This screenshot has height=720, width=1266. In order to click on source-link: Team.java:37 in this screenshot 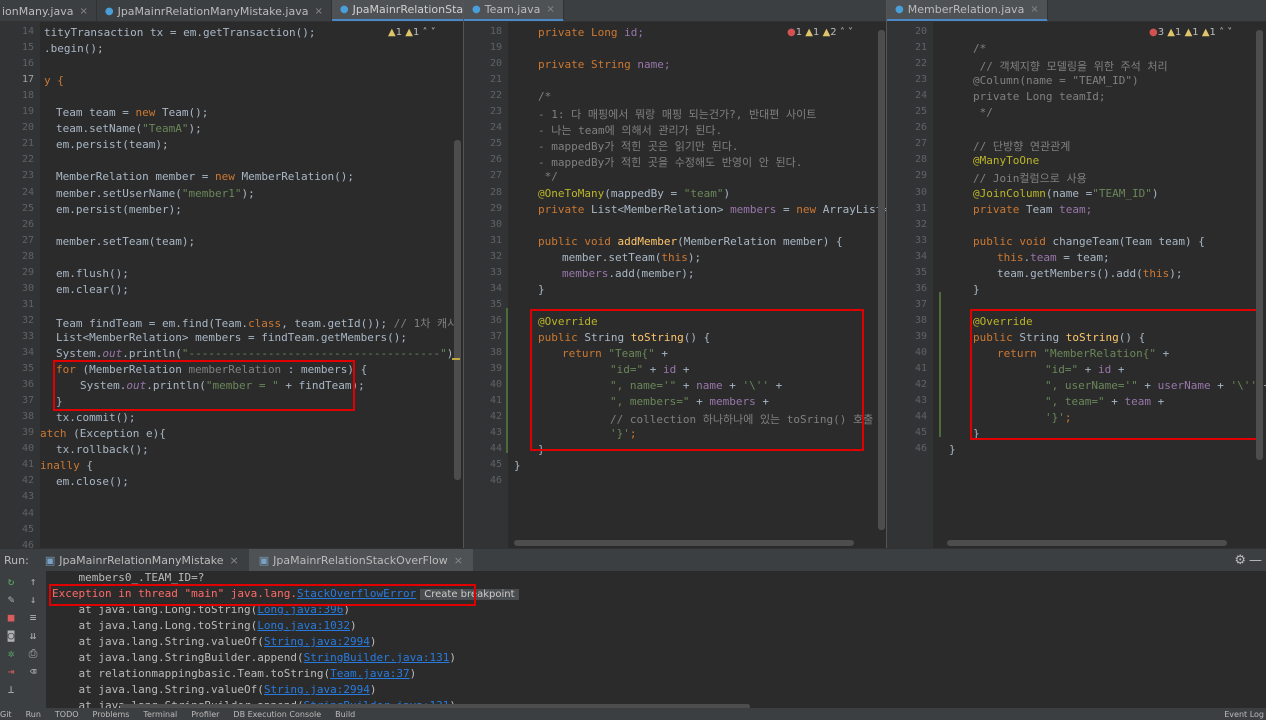, I will do `click(369, 673)`.